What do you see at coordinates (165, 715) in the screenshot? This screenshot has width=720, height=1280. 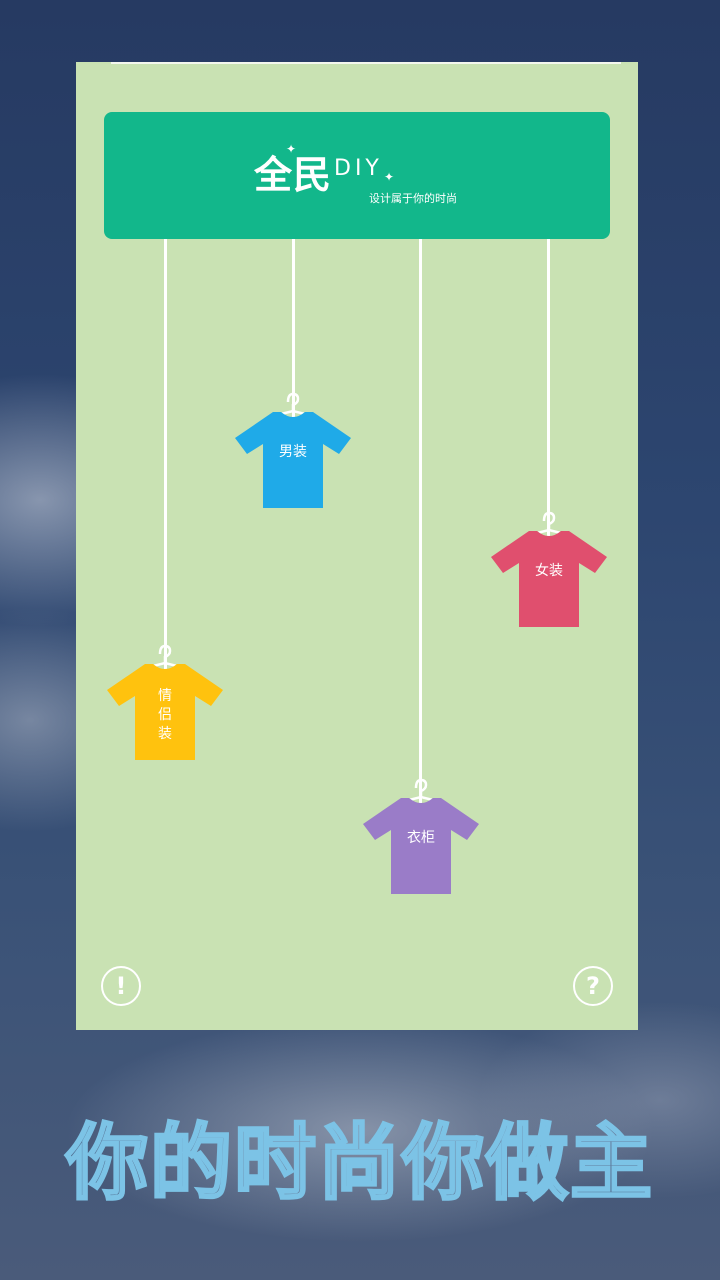 I see `category-label: 情侣装` at bounding box center [165, 715].